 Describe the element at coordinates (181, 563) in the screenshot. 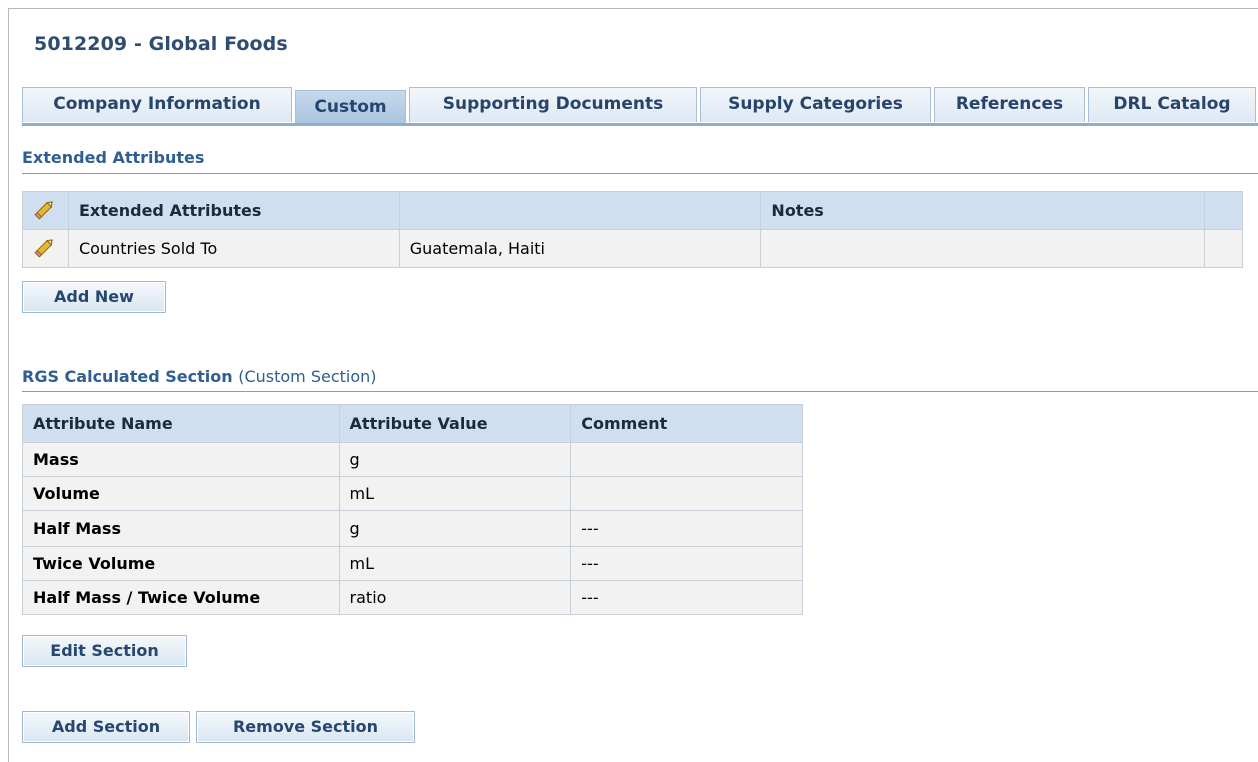

I see `attribute-name-cell: Twice Volume` at that location.